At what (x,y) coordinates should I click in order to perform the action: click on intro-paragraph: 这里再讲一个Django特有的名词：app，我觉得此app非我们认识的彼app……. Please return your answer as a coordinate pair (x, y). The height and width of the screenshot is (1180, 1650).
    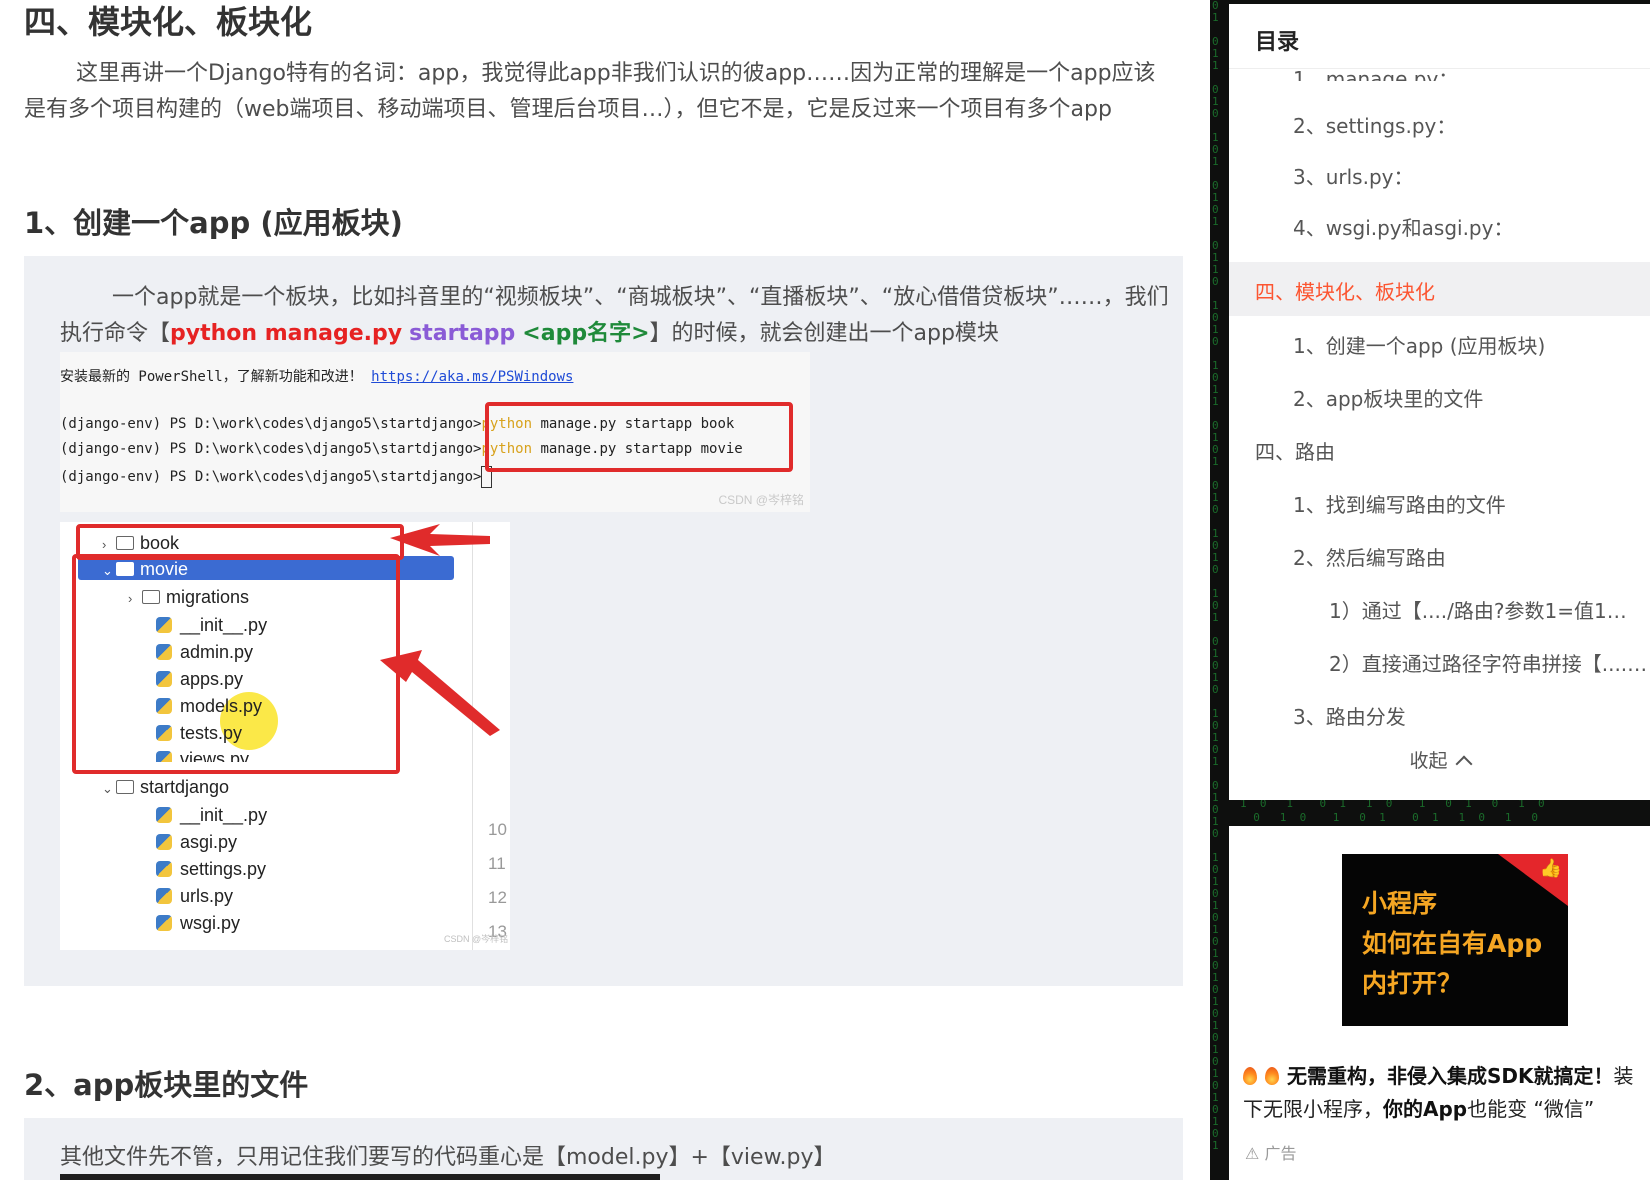
    Looking at the image, I should click on (590, 91).